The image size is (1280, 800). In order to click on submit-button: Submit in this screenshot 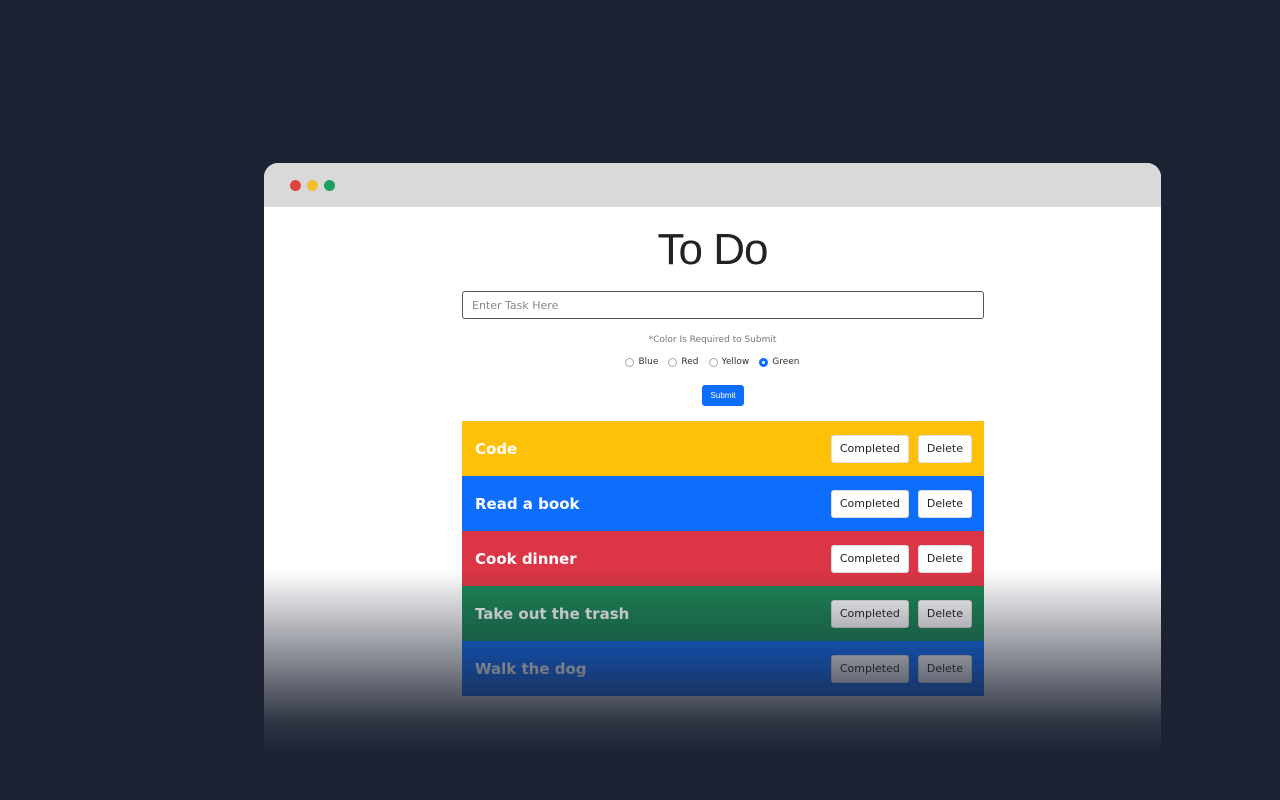, I will do `click(723, 395)`.